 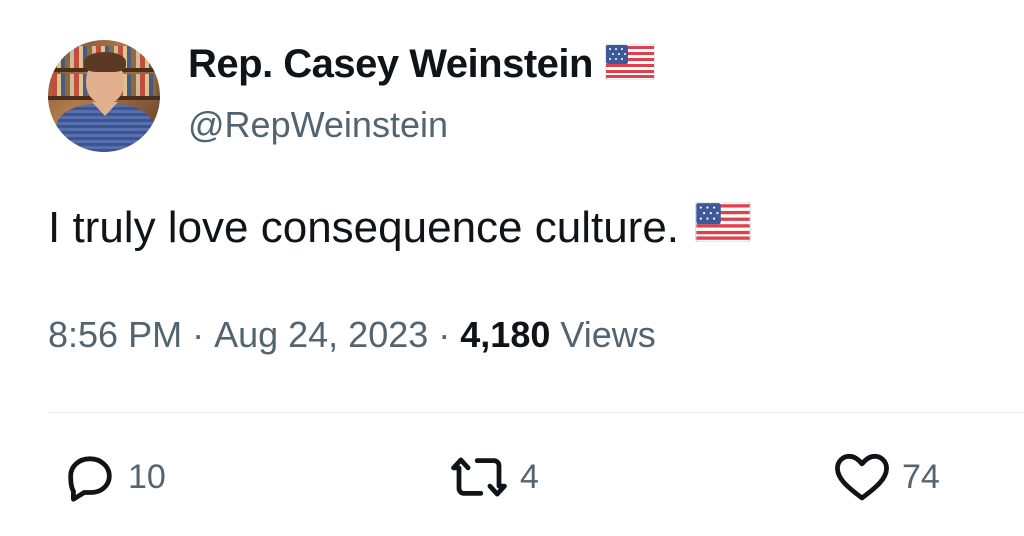 I want to click on tweet-text: I truly love consequence culture., so click(x=400, y=227).